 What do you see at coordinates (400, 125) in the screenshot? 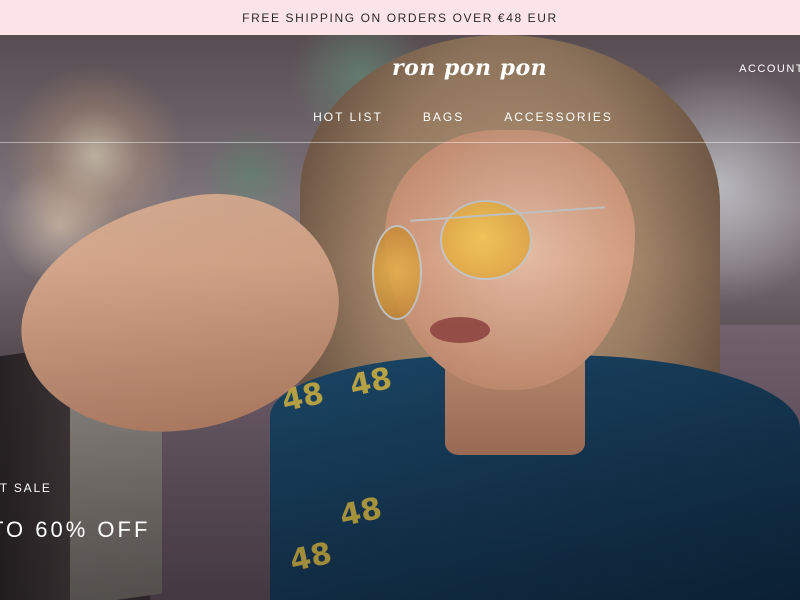
I see `main-nav: HOT LIST BAGS ACCESSORIES` at bounding box center [400, 125].